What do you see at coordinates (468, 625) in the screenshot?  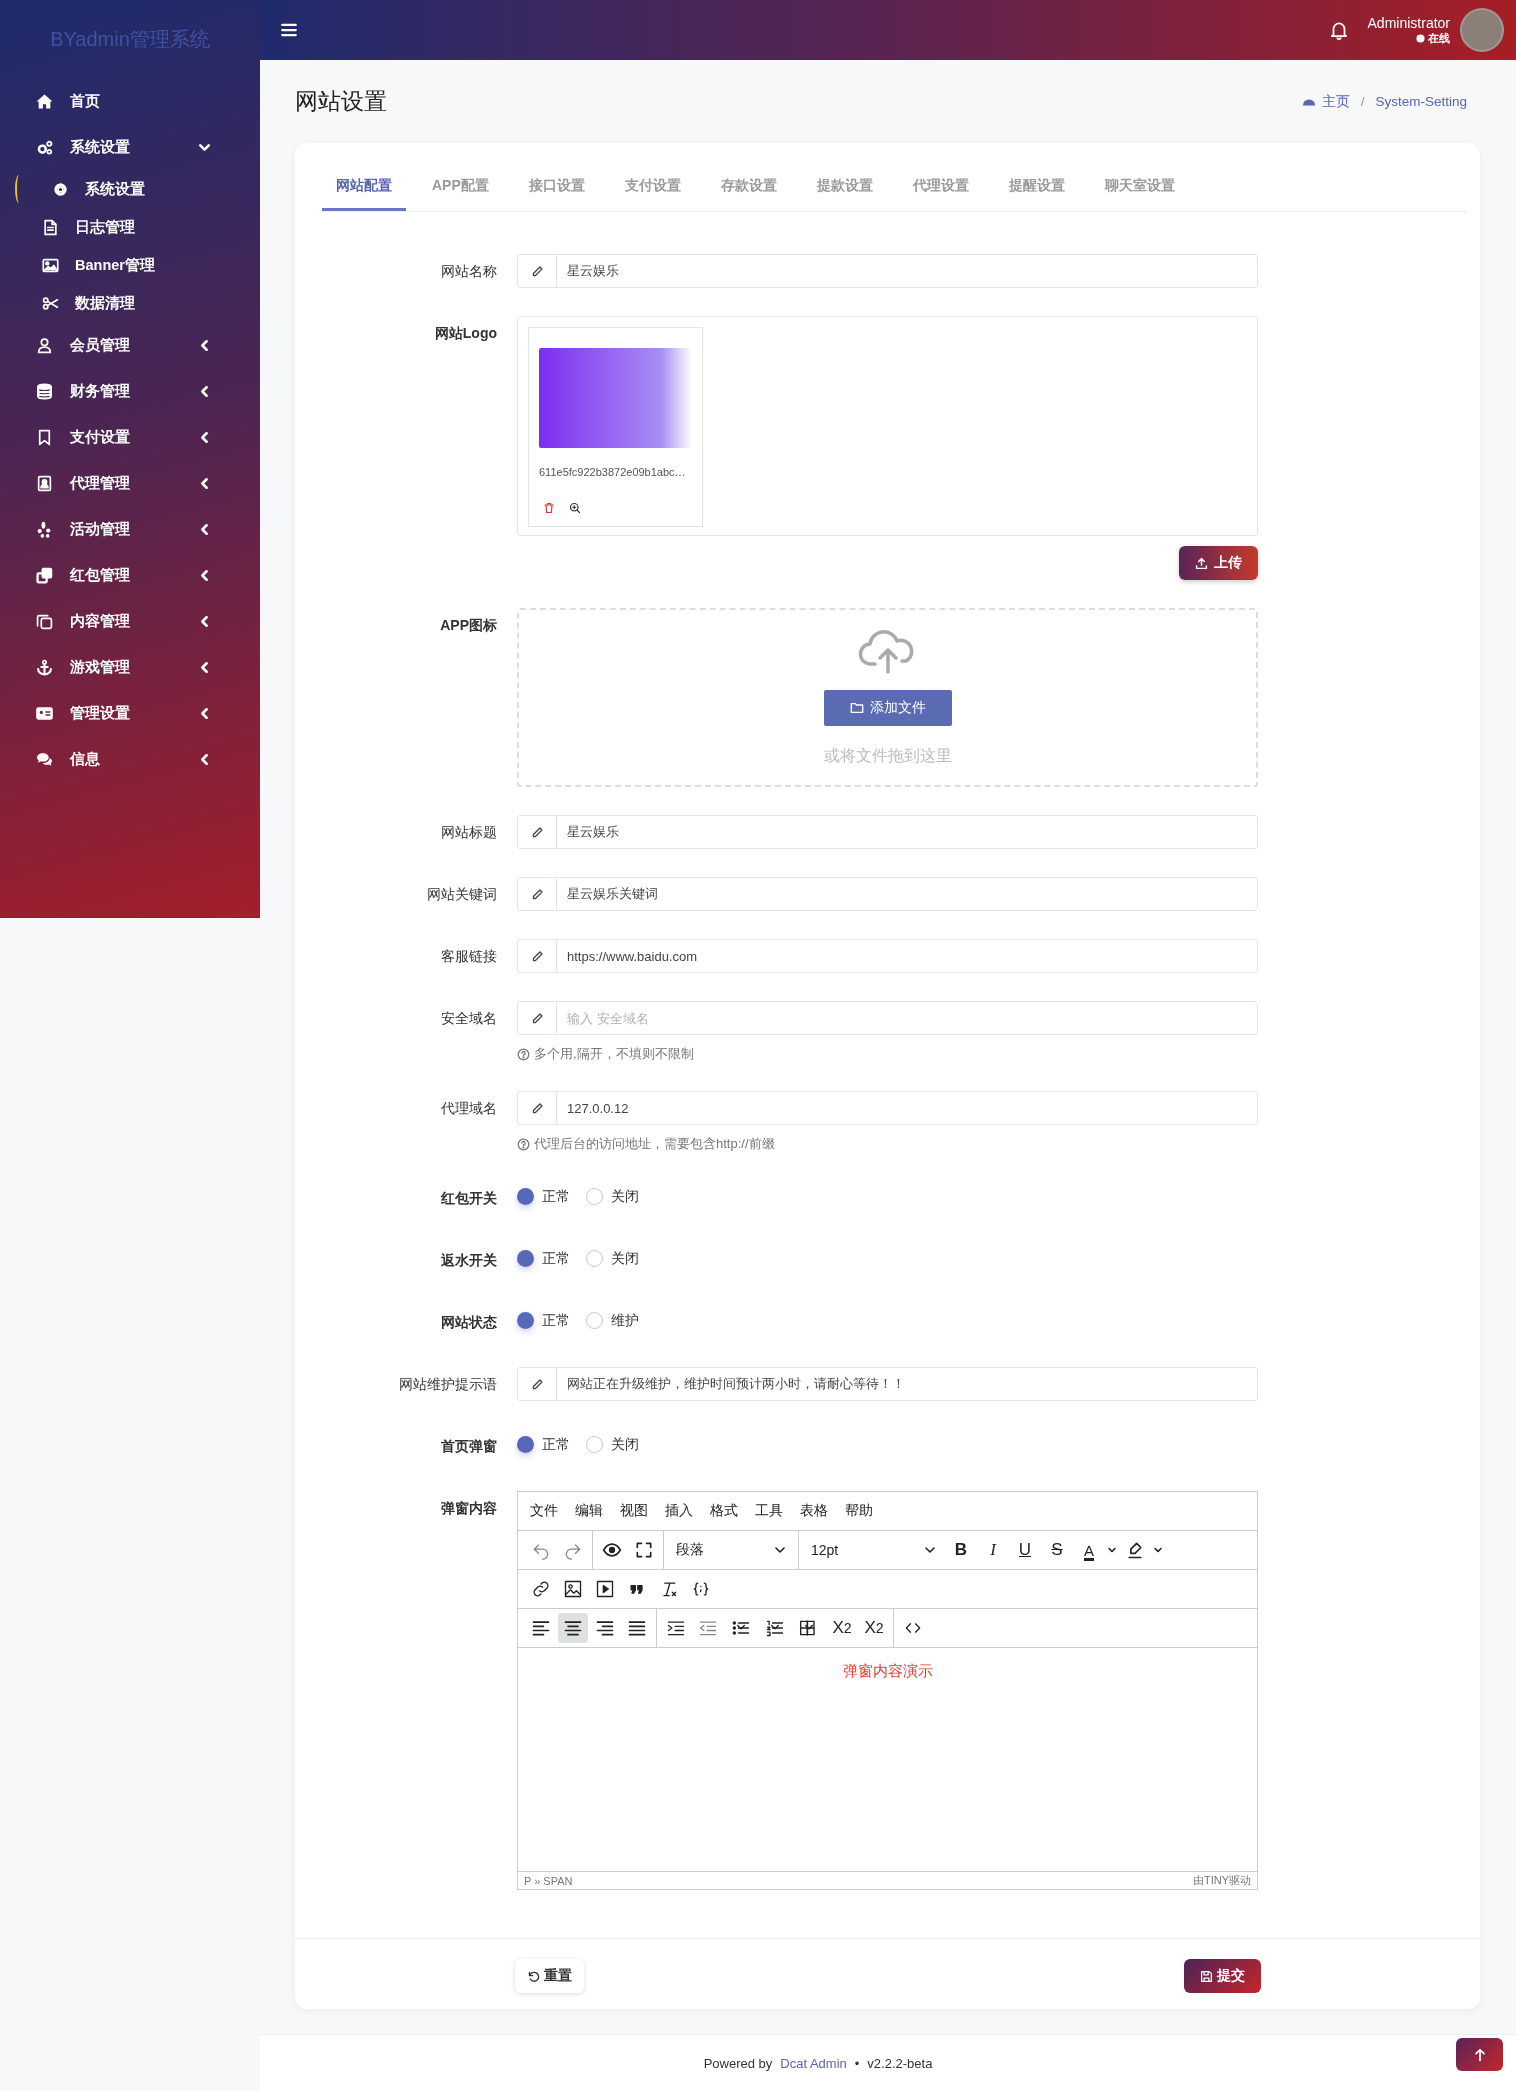 I see `field-label: APP图标` at bounding box center [468, 625].